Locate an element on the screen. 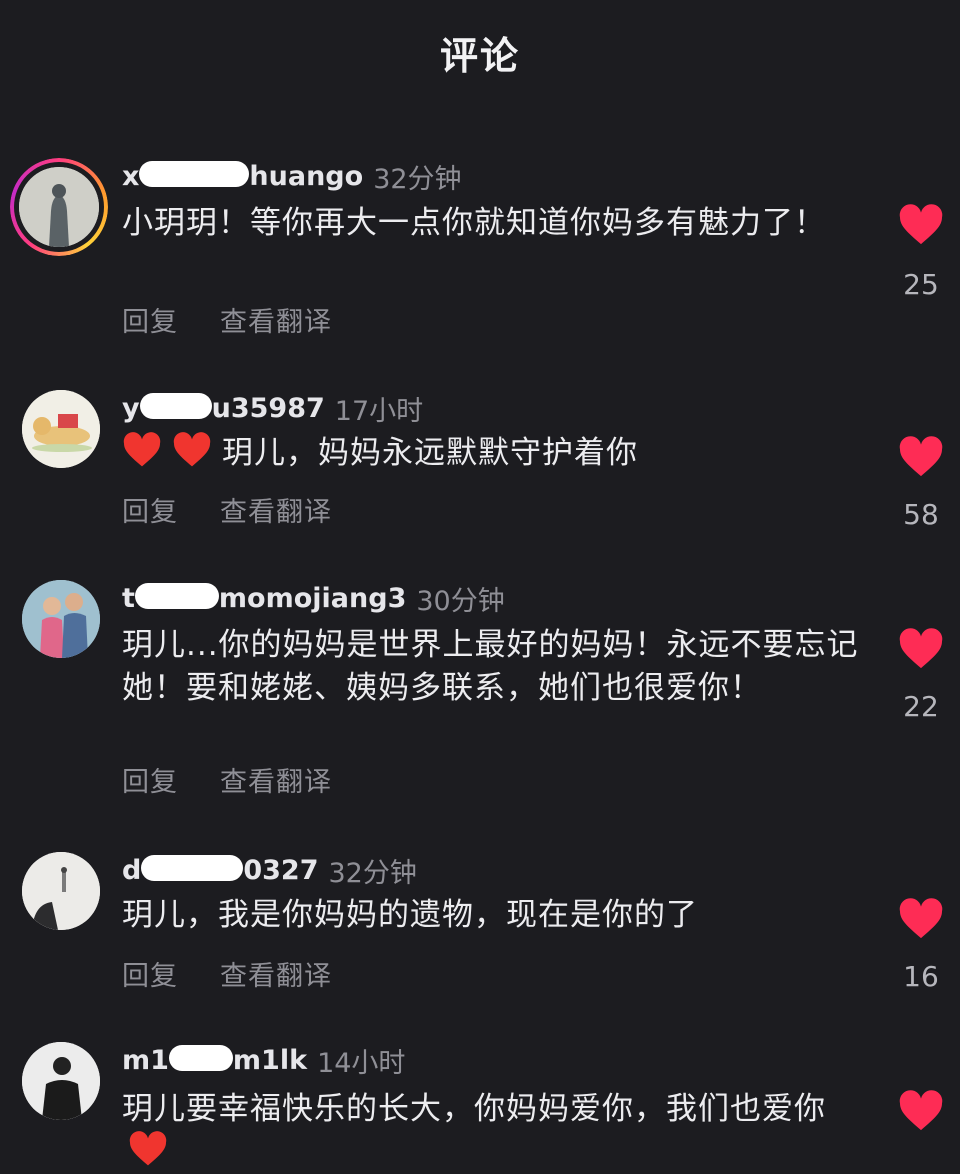 The image size is (960, 1174). like-count: 16 is located at coordinates (921, 976).